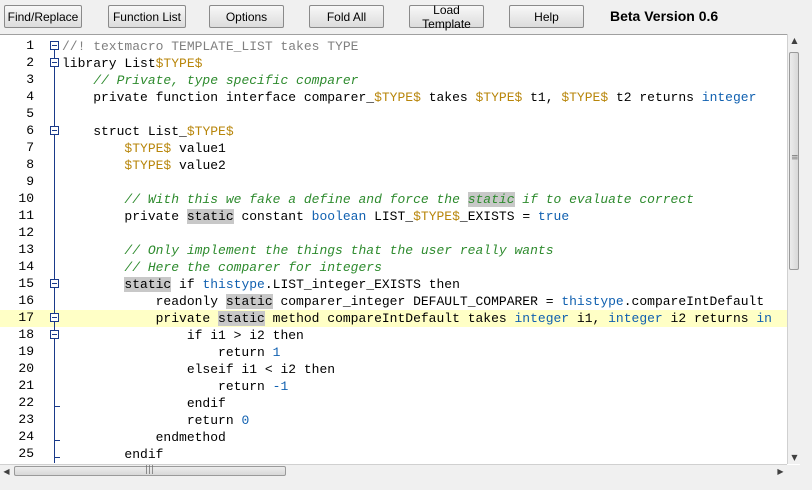  I want to click on code-token: integer, so click(635, 318).